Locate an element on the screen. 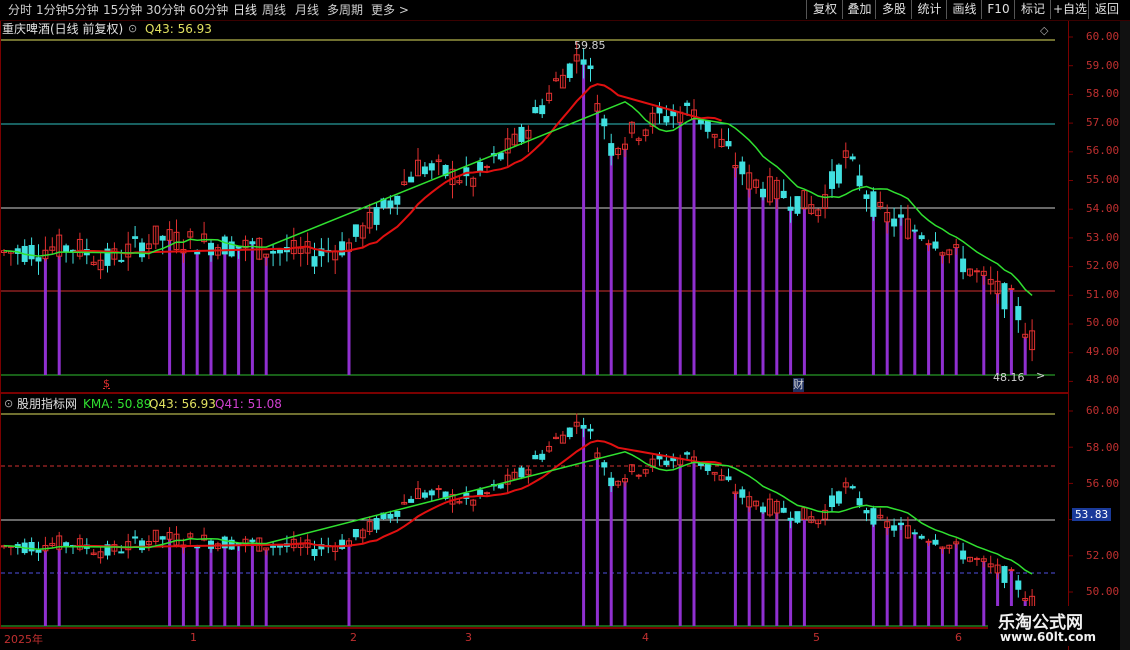 This screenshot has height=650, width=1130. price-tick: 59.00 is located at coordinates (1103, 65).